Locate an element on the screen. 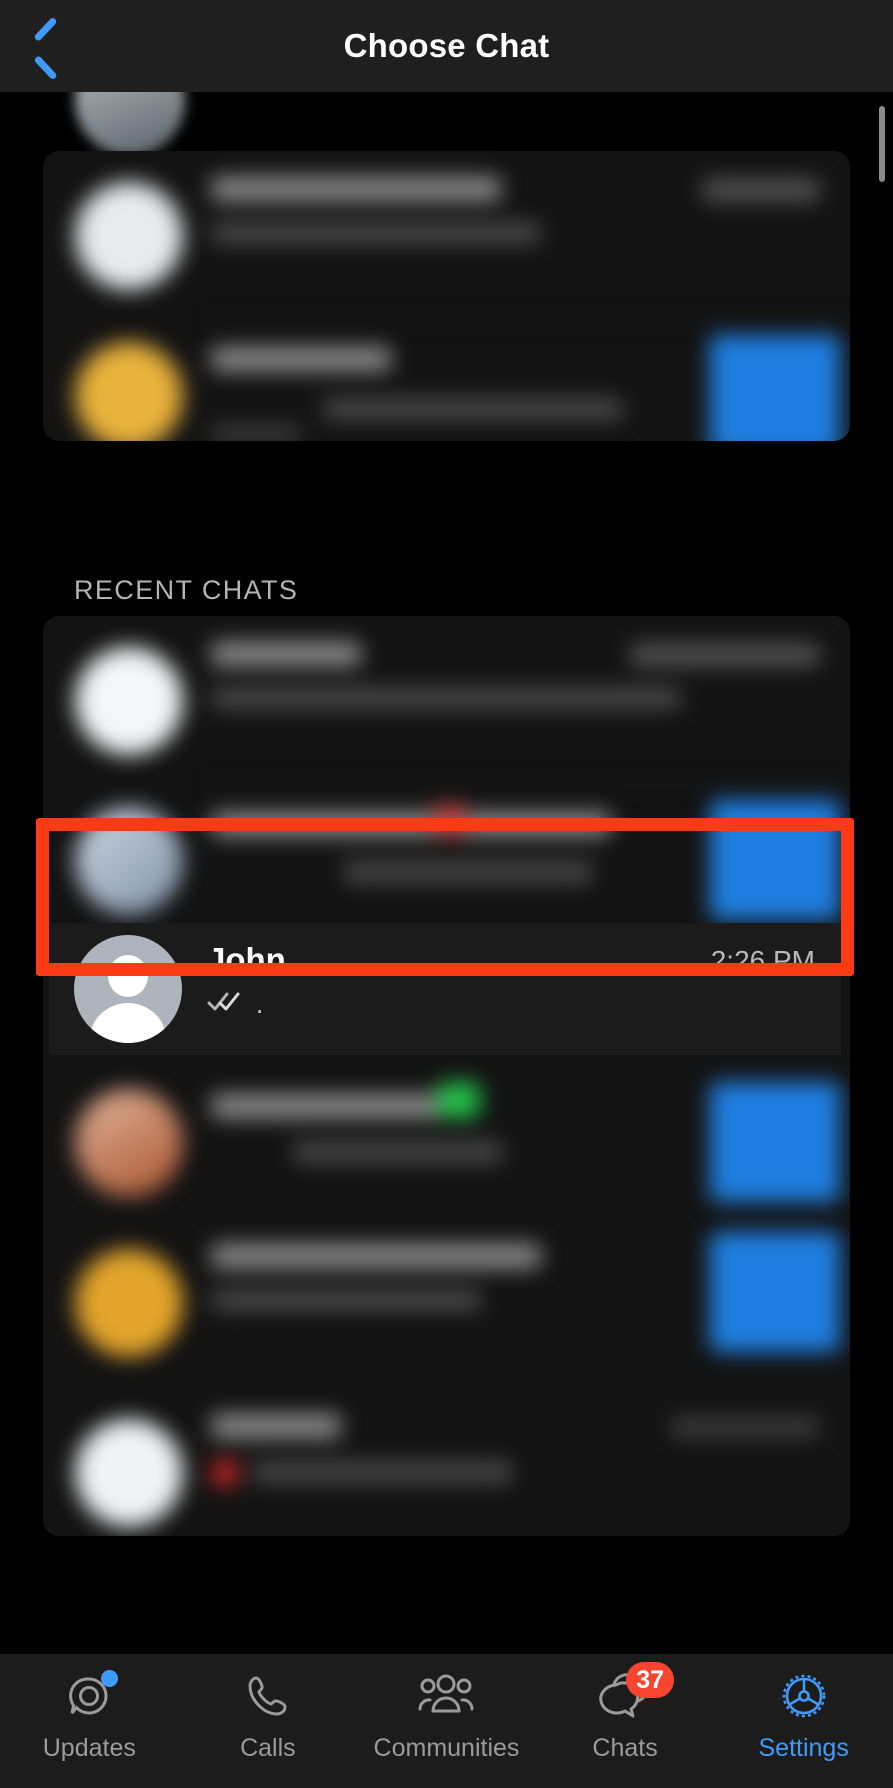 This screenshot has width=893, height=1788. tab-calls: Calls is located at coordinates (268, 1714).